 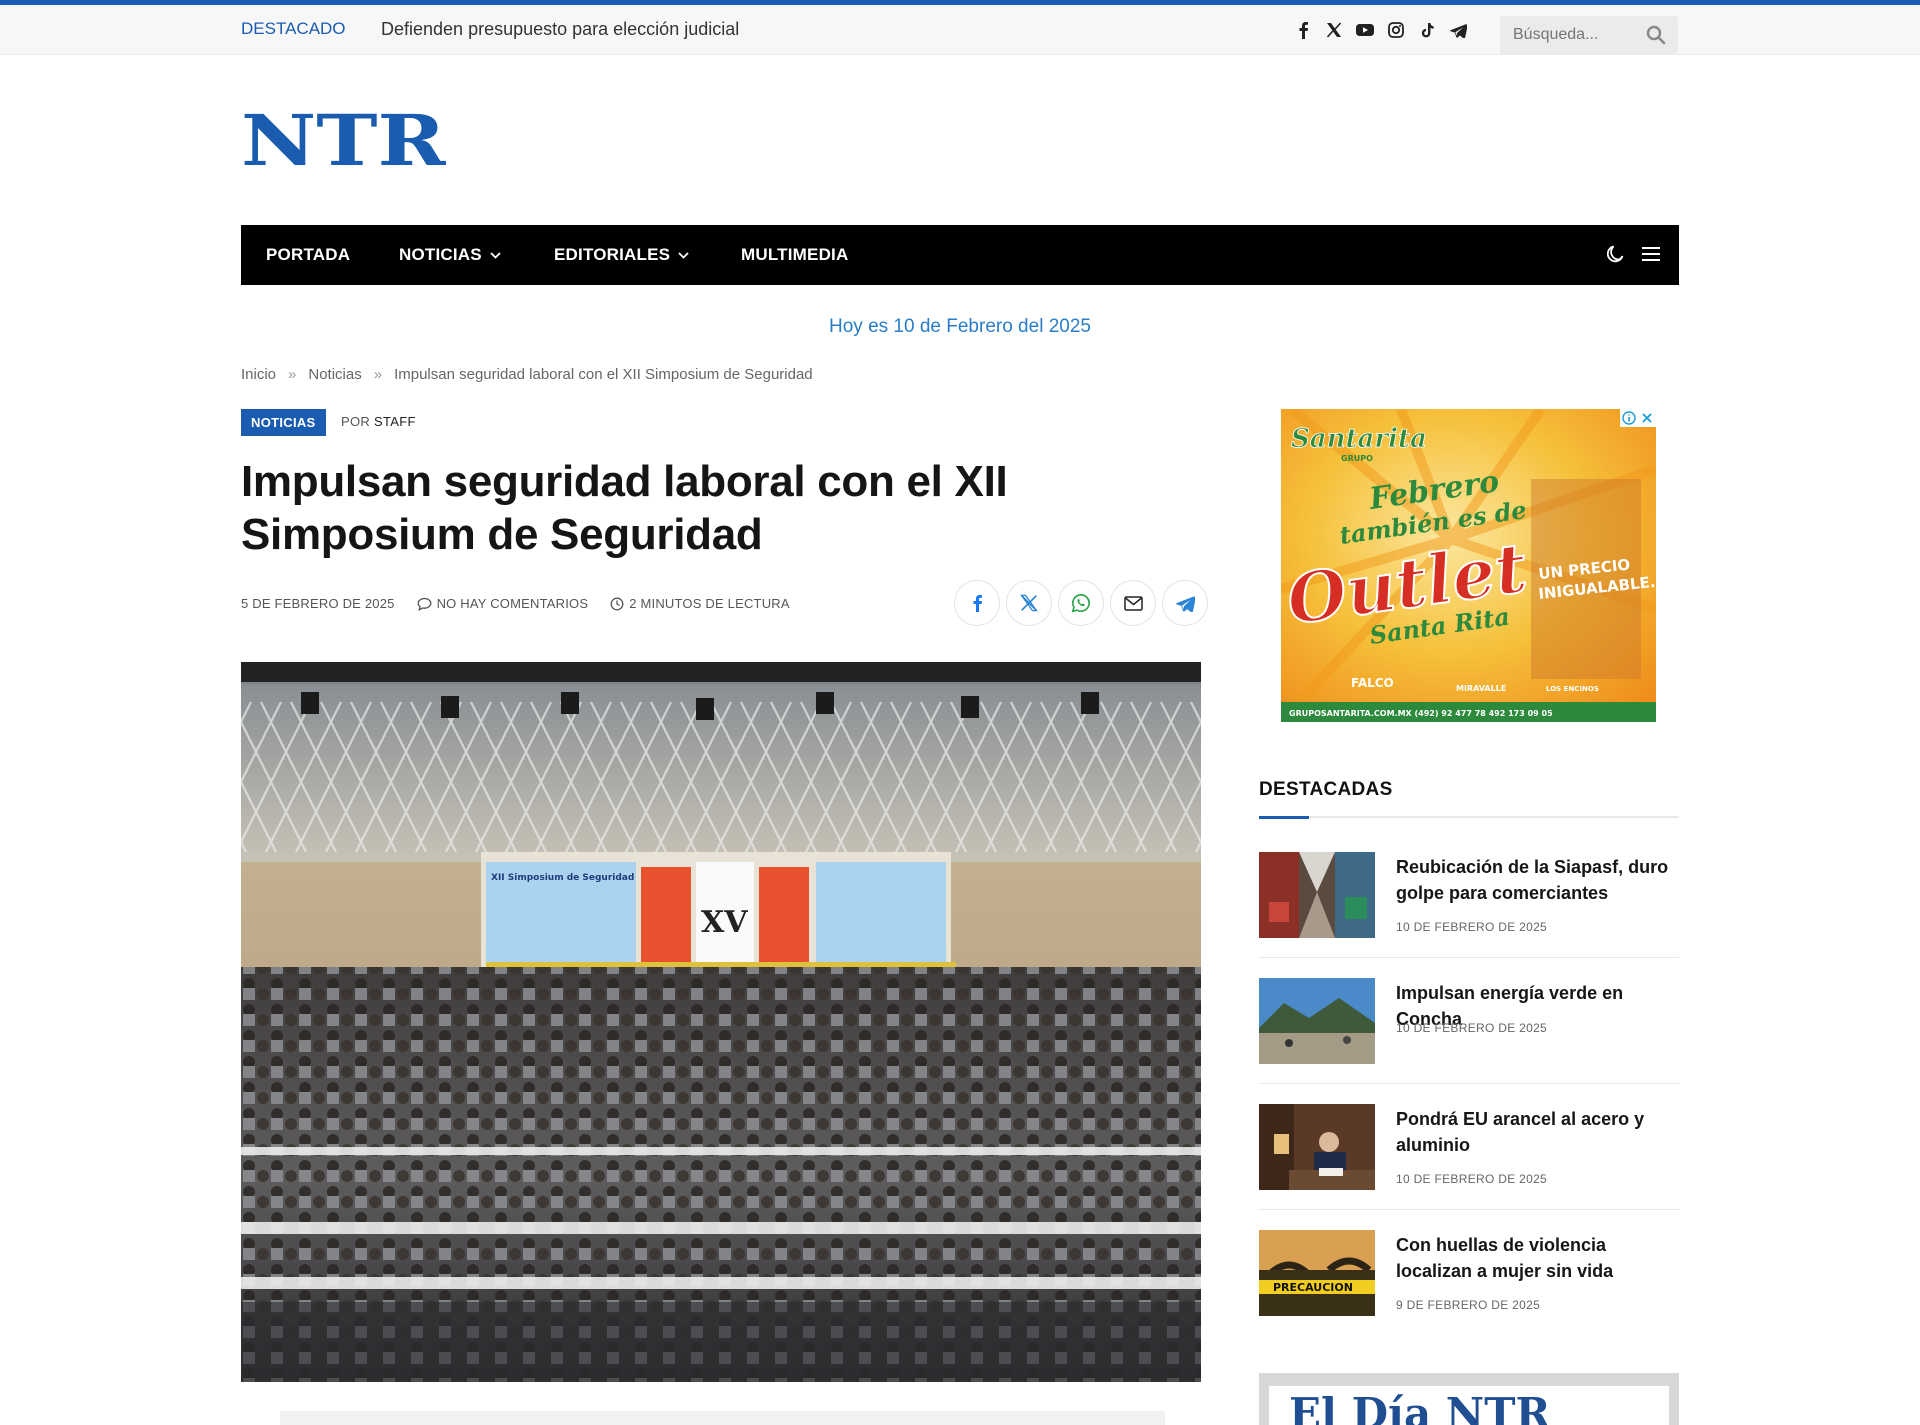 I want to click on share-x-button, so click(x=1029, y=603).